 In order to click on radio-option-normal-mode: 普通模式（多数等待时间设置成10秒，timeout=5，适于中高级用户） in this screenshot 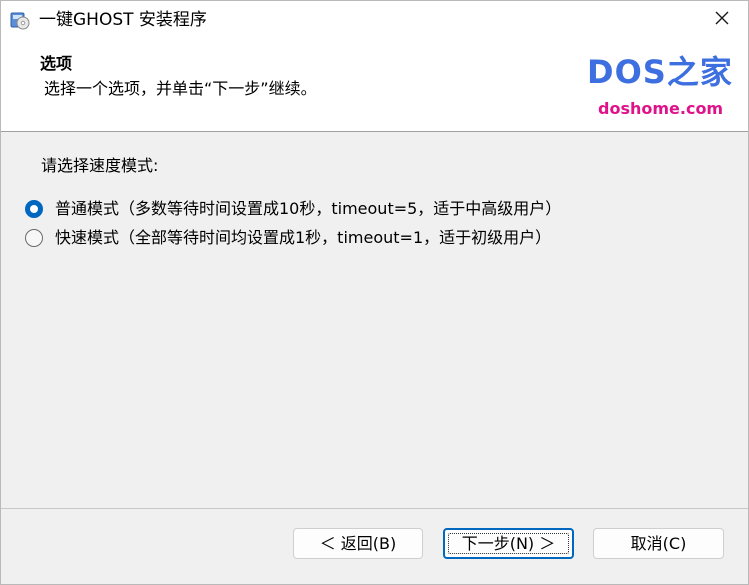, I will do `click(293, 209)`.